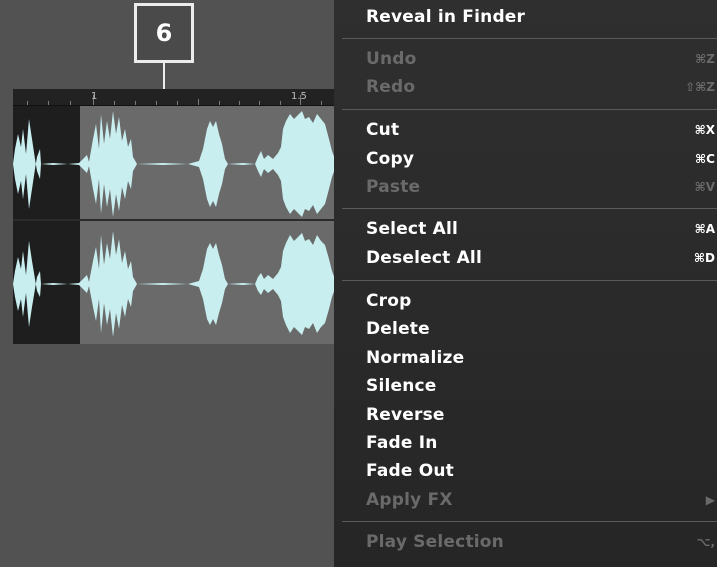  What do you see at coordinates (174, 97) in the screenshot?
I see `timeline-ruler: 1 1.5` at bounding box center [174, 97].